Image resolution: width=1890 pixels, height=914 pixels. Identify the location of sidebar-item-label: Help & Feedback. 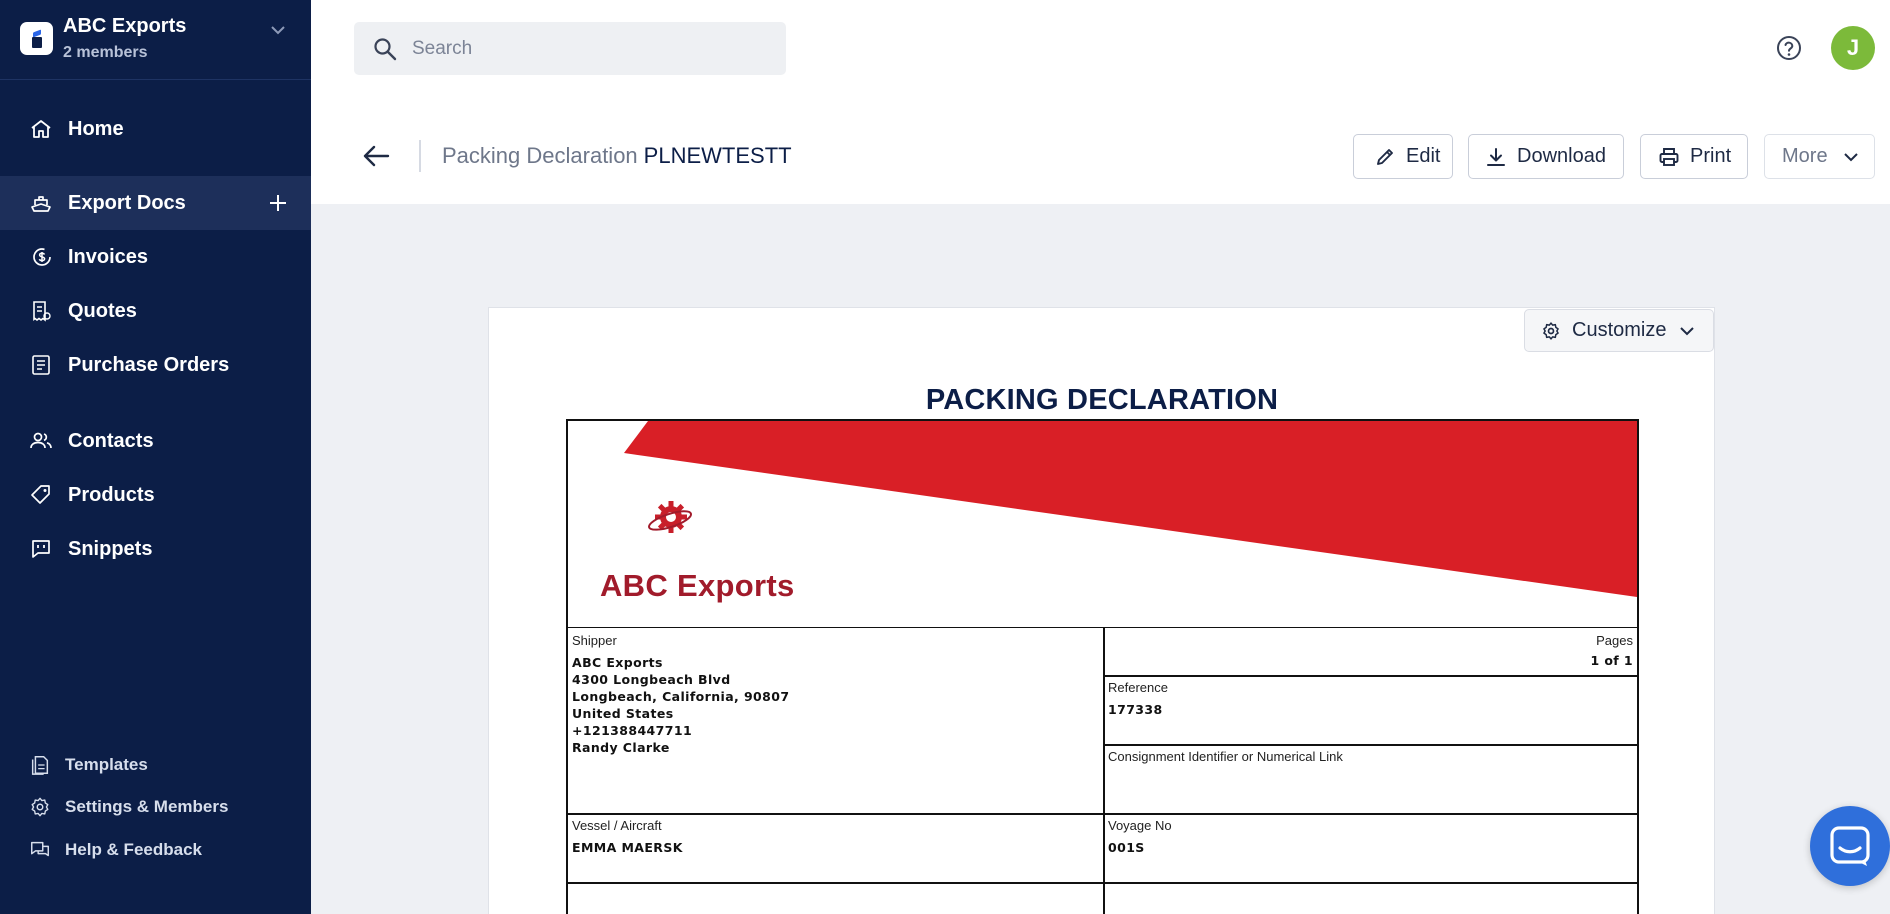
(133, 849).